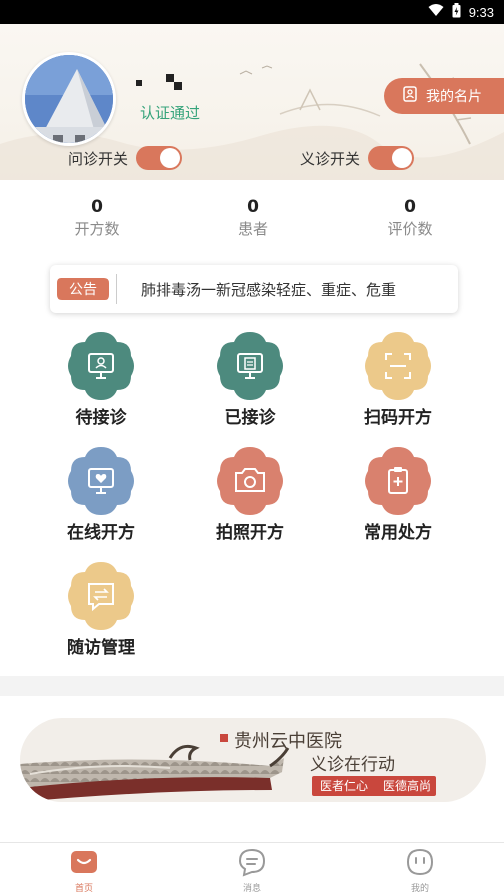  I want to click on message-bubble-icon, so click(252, 862).